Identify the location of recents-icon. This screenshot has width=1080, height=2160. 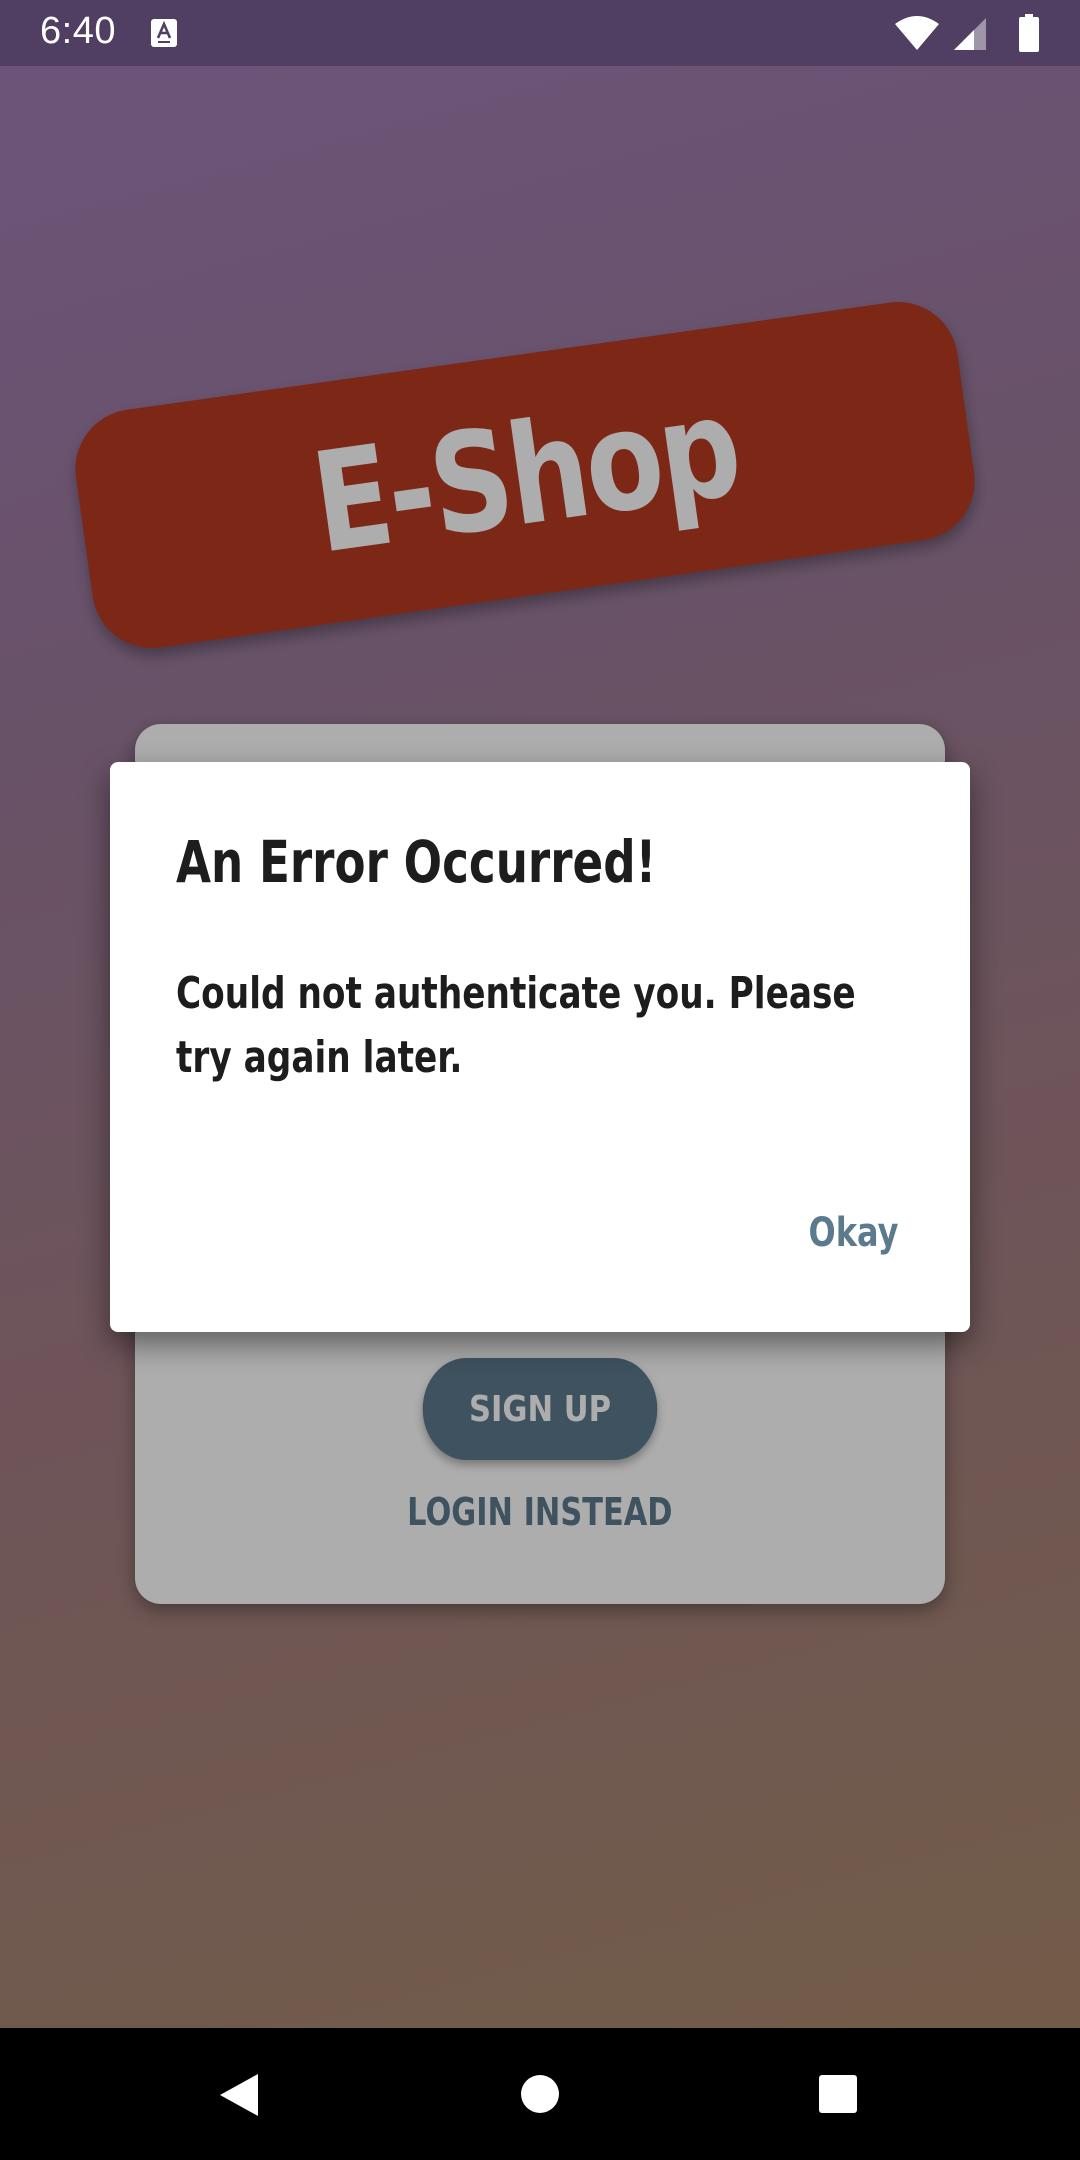
(838, 2094).